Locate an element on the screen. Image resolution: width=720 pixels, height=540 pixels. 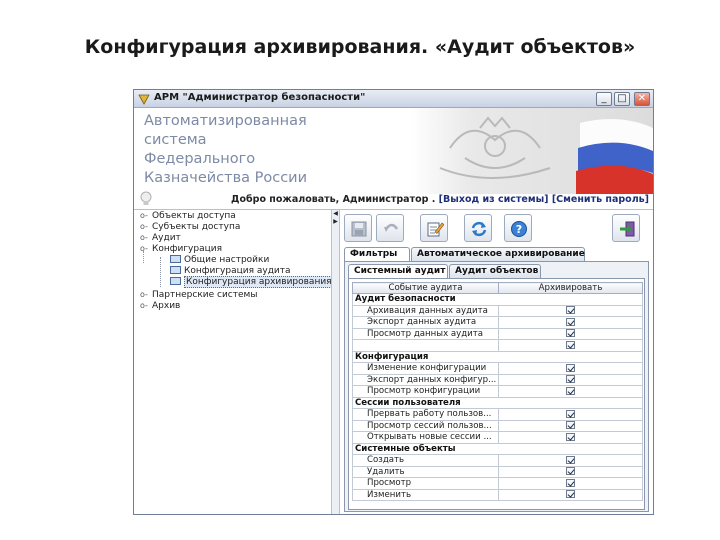
change-password-link: [Сменить пароль] is located at coordinates (600, 199).